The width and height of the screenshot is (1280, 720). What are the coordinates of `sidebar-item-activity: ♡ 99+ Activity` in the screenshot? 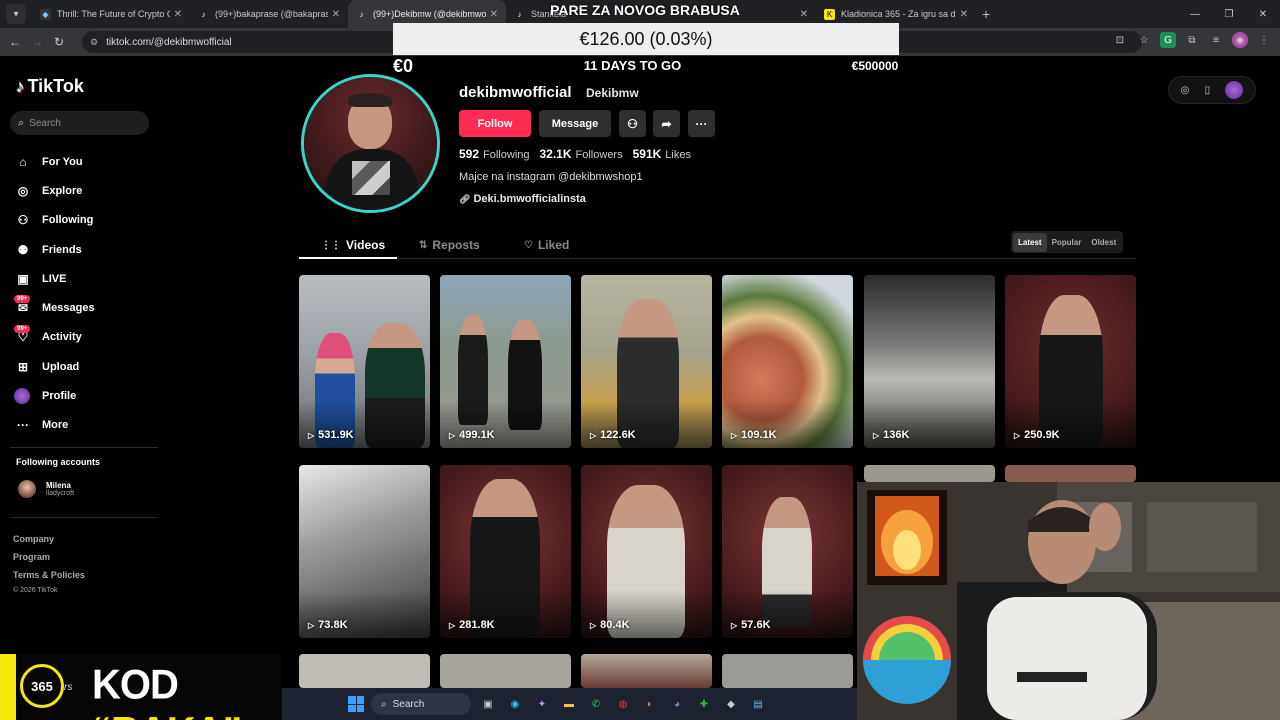 It's located at (84, 337).